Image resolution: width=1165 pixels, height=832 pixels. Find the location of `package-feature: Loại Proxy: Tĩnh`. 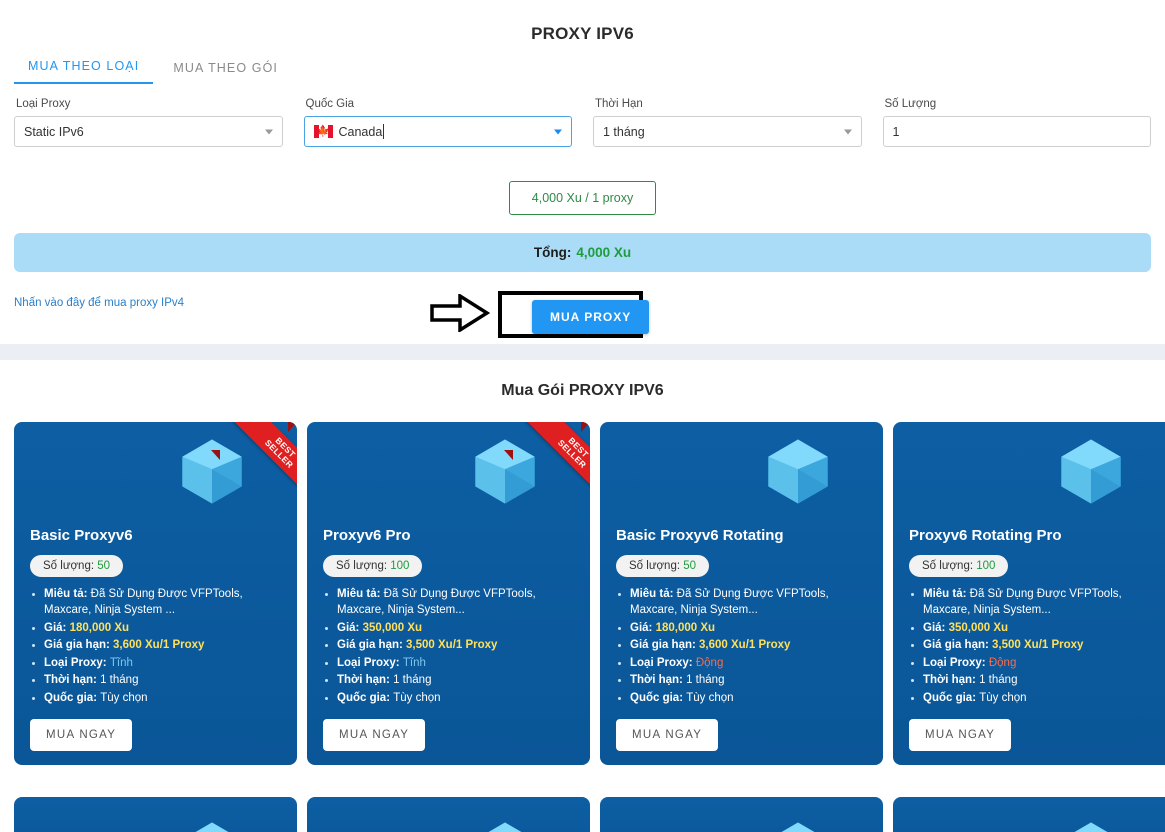

package-feature: Loại Proxy: Tĩnh is located at coordinates (157, 663).